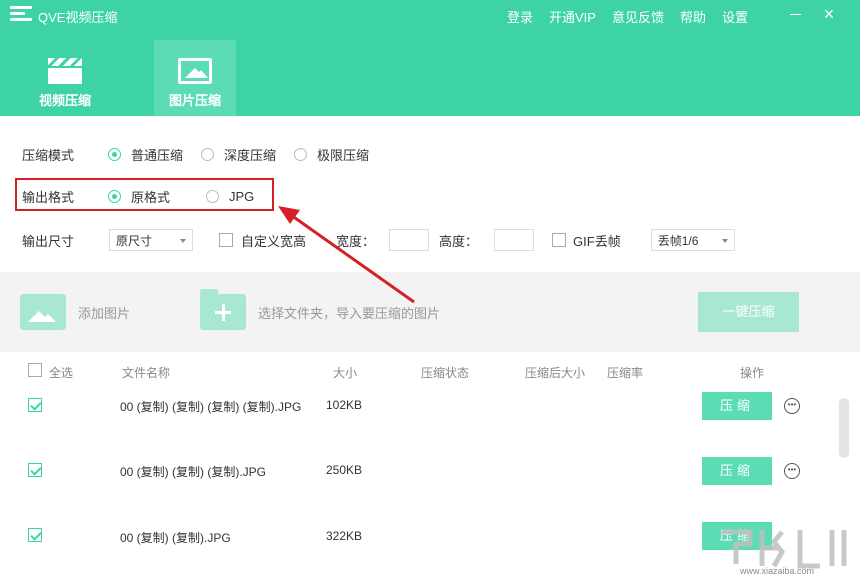  I want to click on watermark-text: www.xiazaiba.com, so click(777, 571).